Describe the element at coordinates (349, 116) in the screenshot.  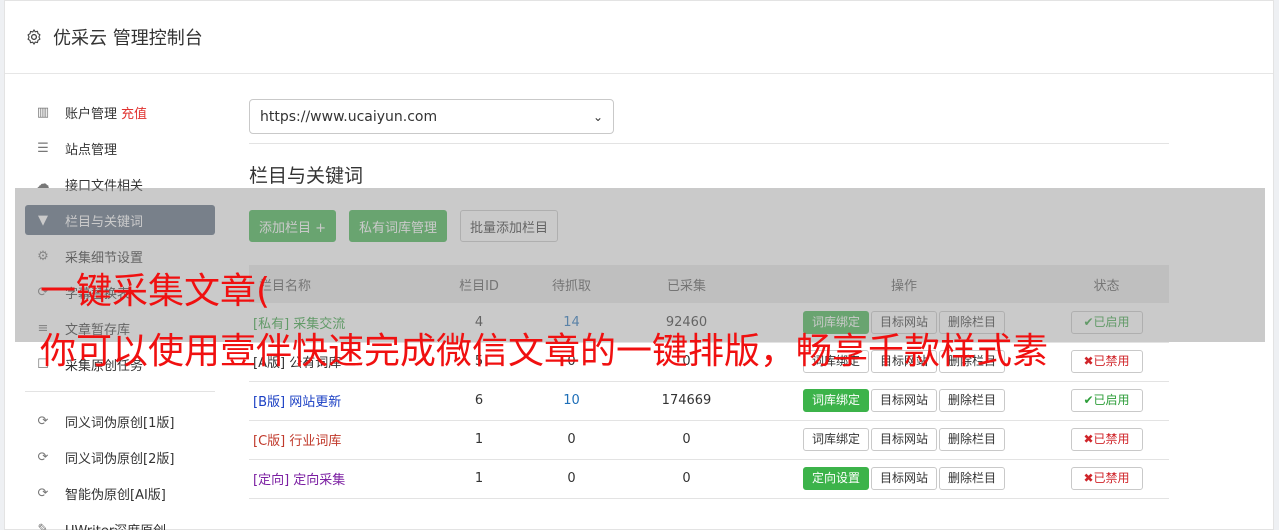
I see `site-select-value: https://www.ucaiyun.com` at that location.